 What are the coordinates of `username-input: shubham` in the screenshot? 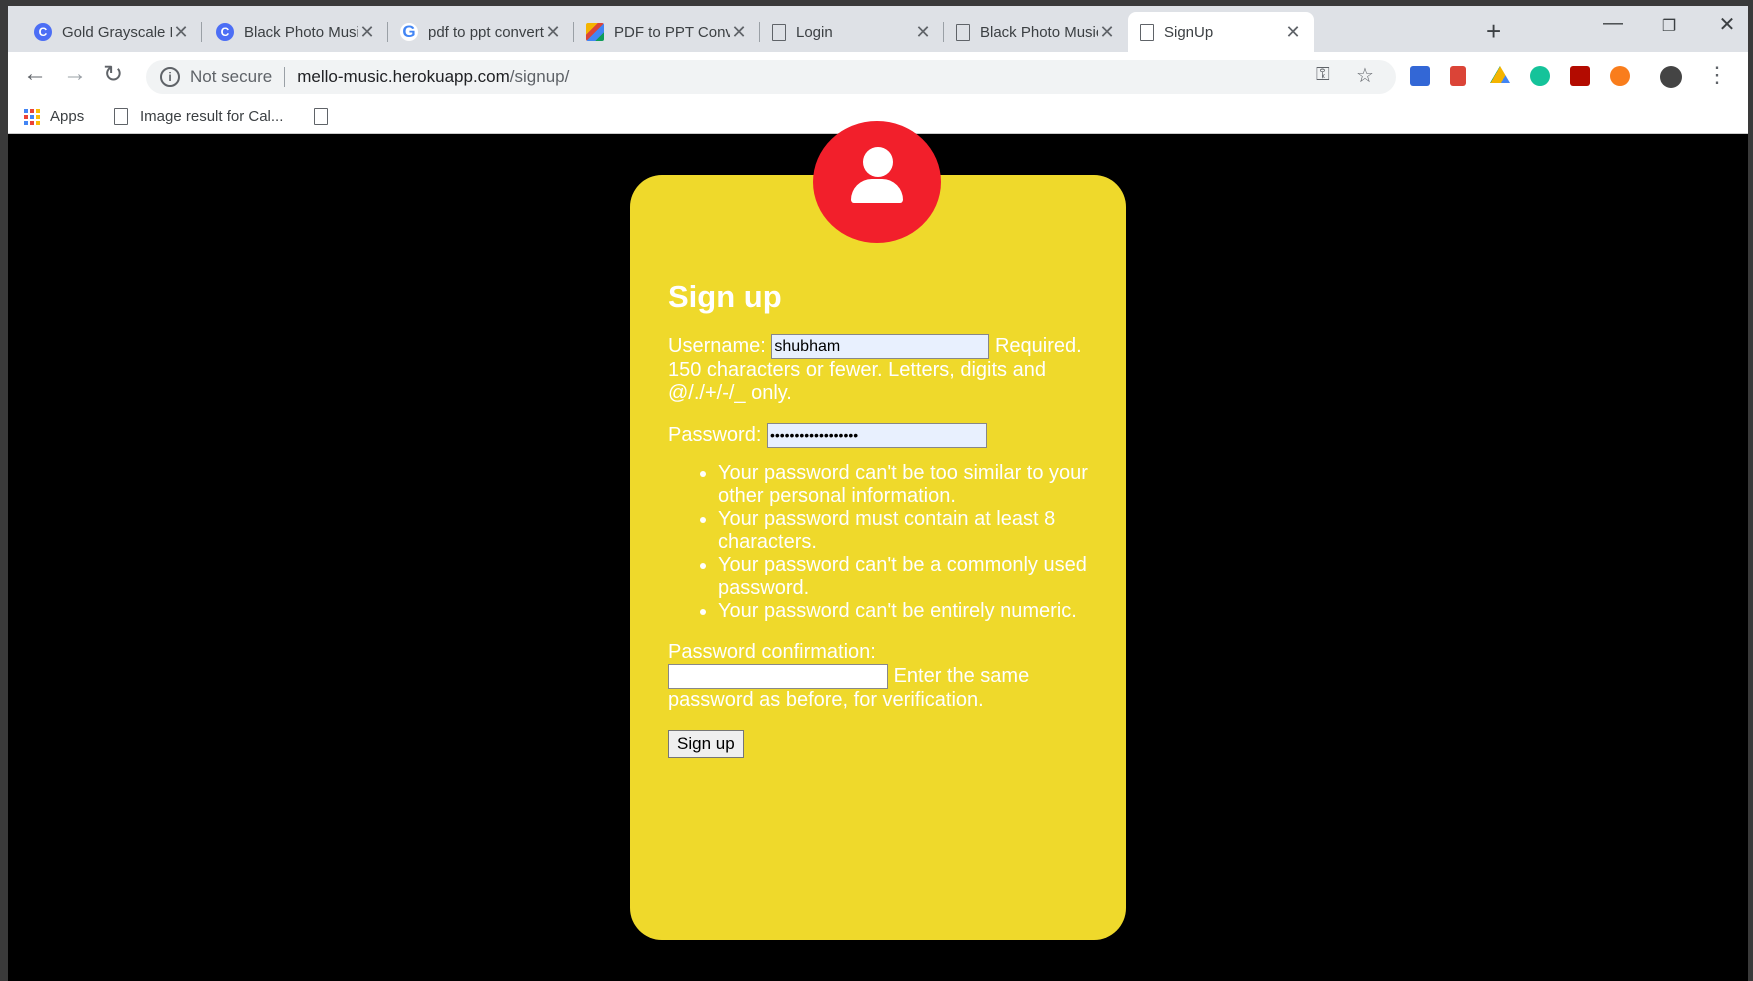 It's located at (880, 346).